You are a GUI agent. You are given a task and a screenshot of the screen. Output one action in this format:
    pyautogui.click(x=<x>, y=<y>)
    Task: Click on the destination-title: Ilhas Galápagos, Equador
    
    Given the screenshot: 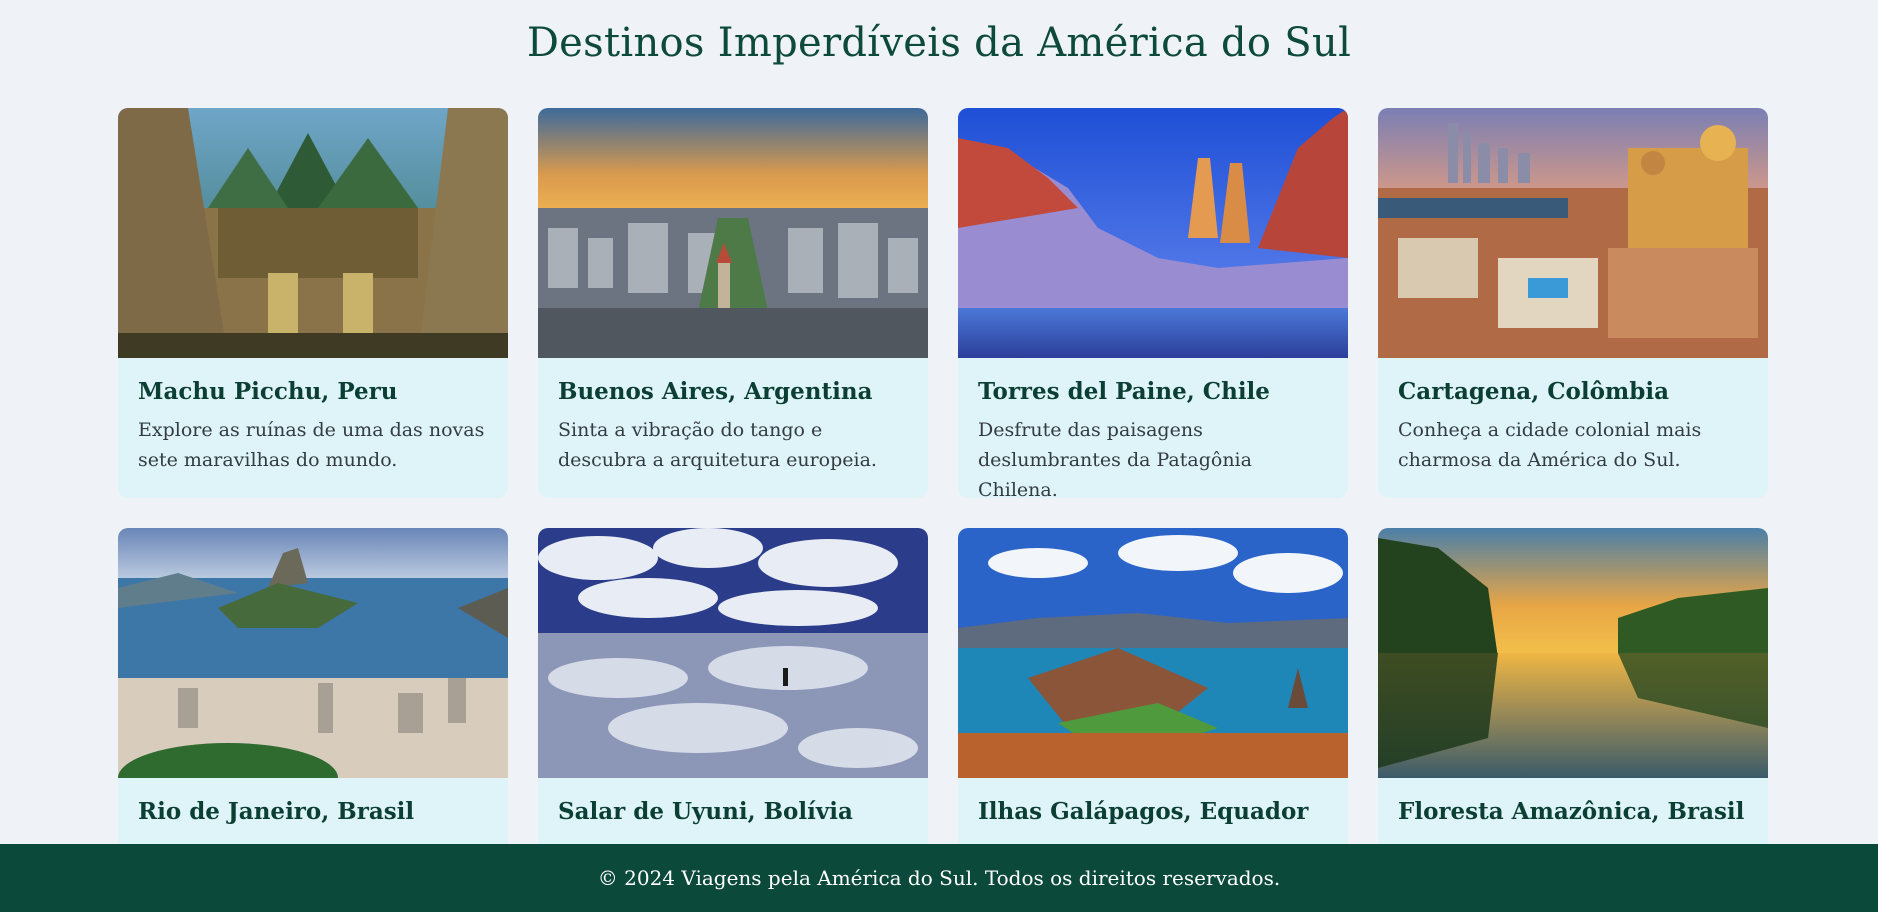 What is the action you would take?
    pyautogui.click(x=1143, y=811)
    